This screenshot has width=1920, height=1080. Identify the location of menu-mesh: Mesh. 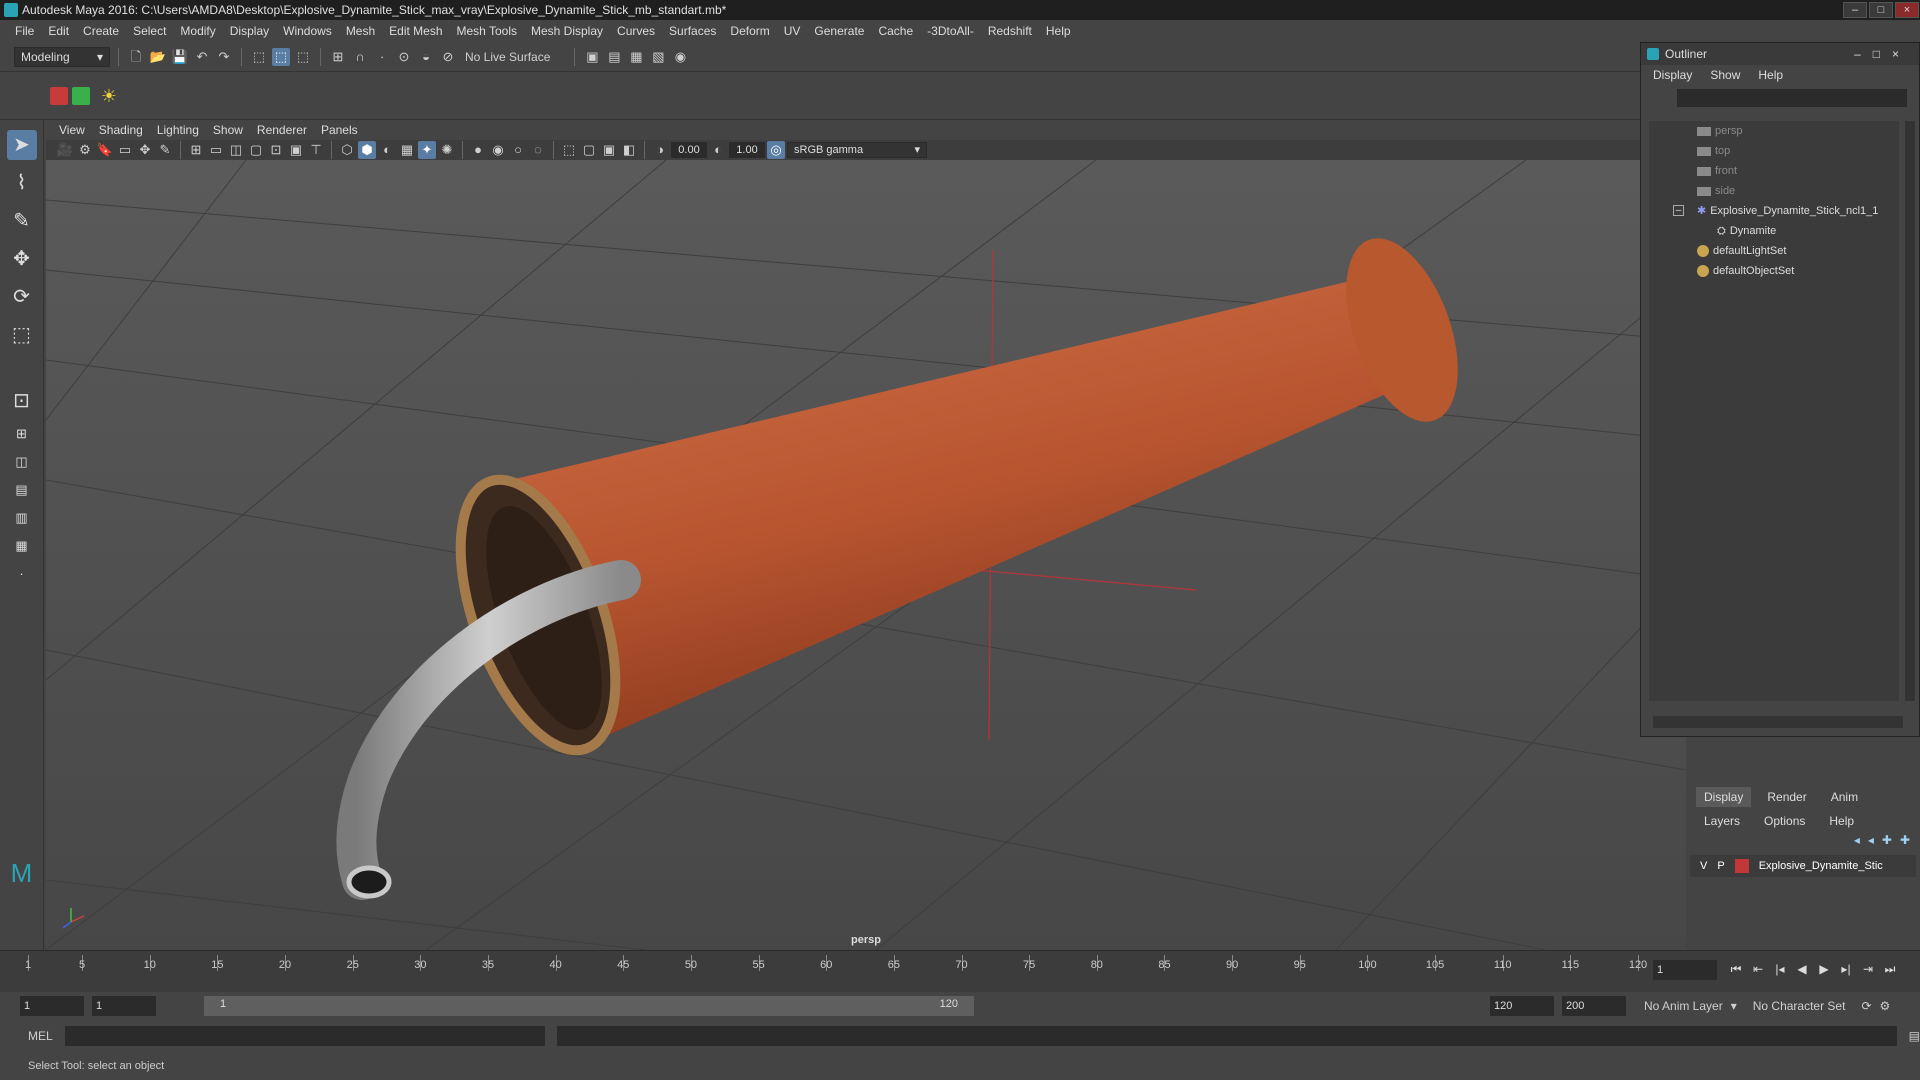
(360, 31).